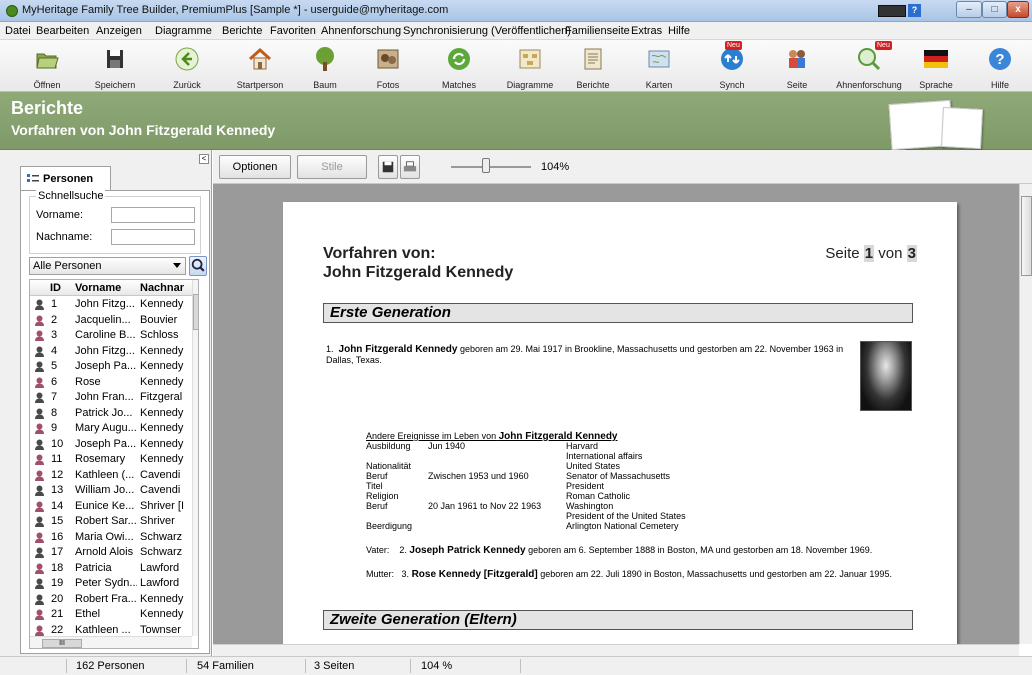  Describe the element at coordinates (111, 584) in the screenshot. I see `table-row: 19 Peter Sydn... Lawford` at that location.